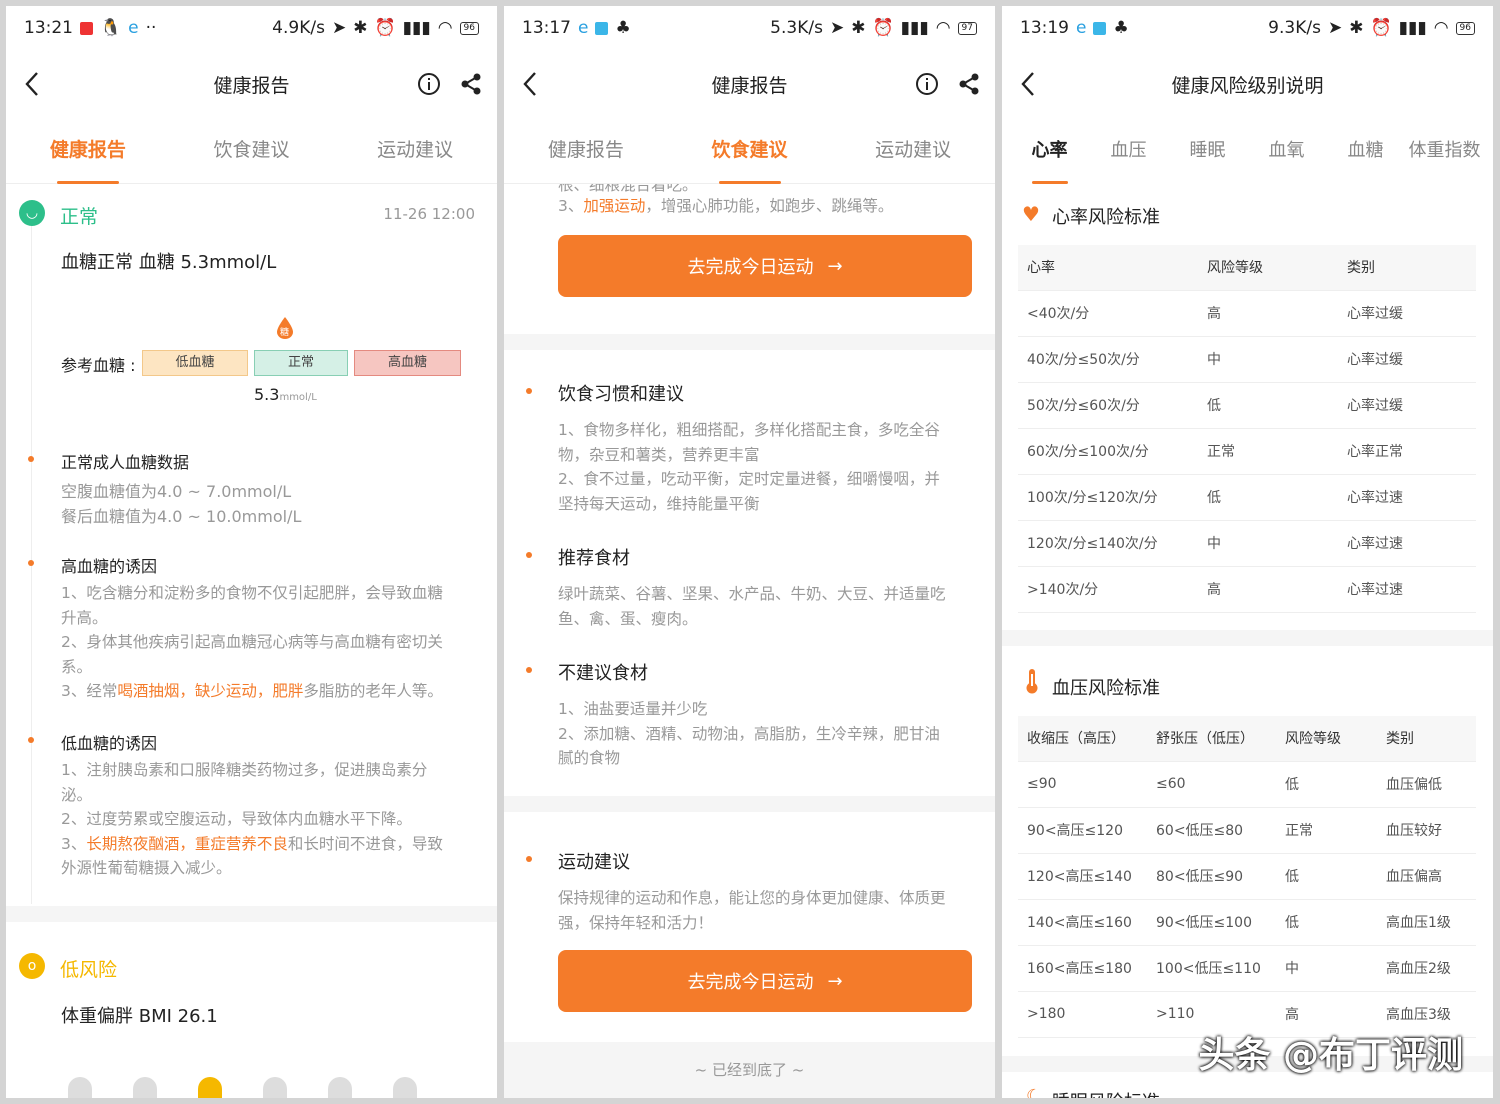 The width and height of the screenshot is (1500, 1104). Describe the element at coordinates (275, 1087) in the screenshot. I see `person-icon` at that location.